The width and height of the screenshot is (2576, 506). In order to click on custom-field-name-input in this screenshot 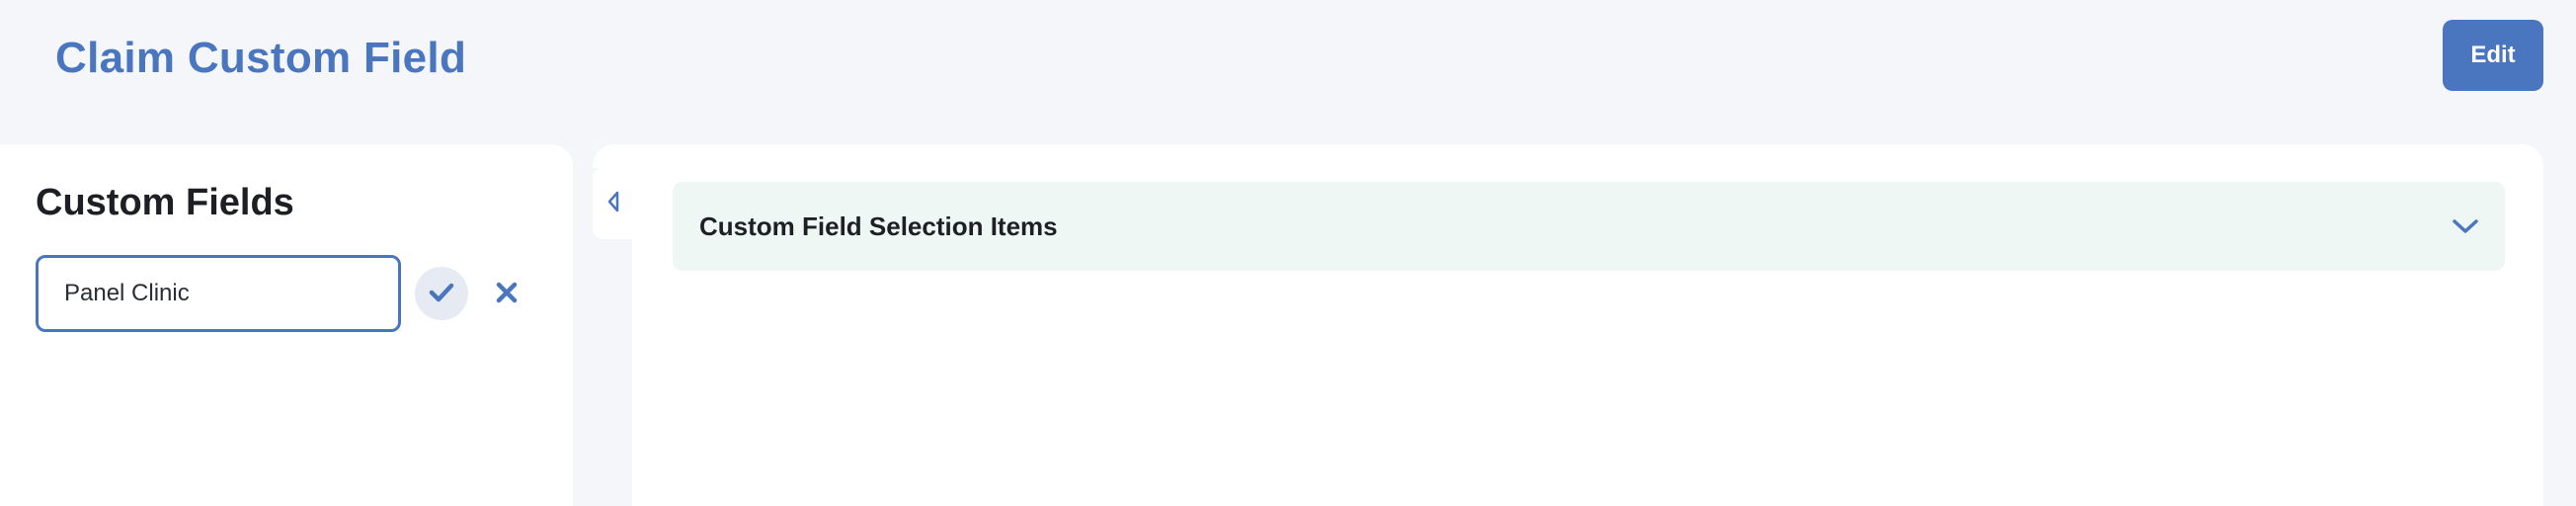, I will do `click(218, 293)`.